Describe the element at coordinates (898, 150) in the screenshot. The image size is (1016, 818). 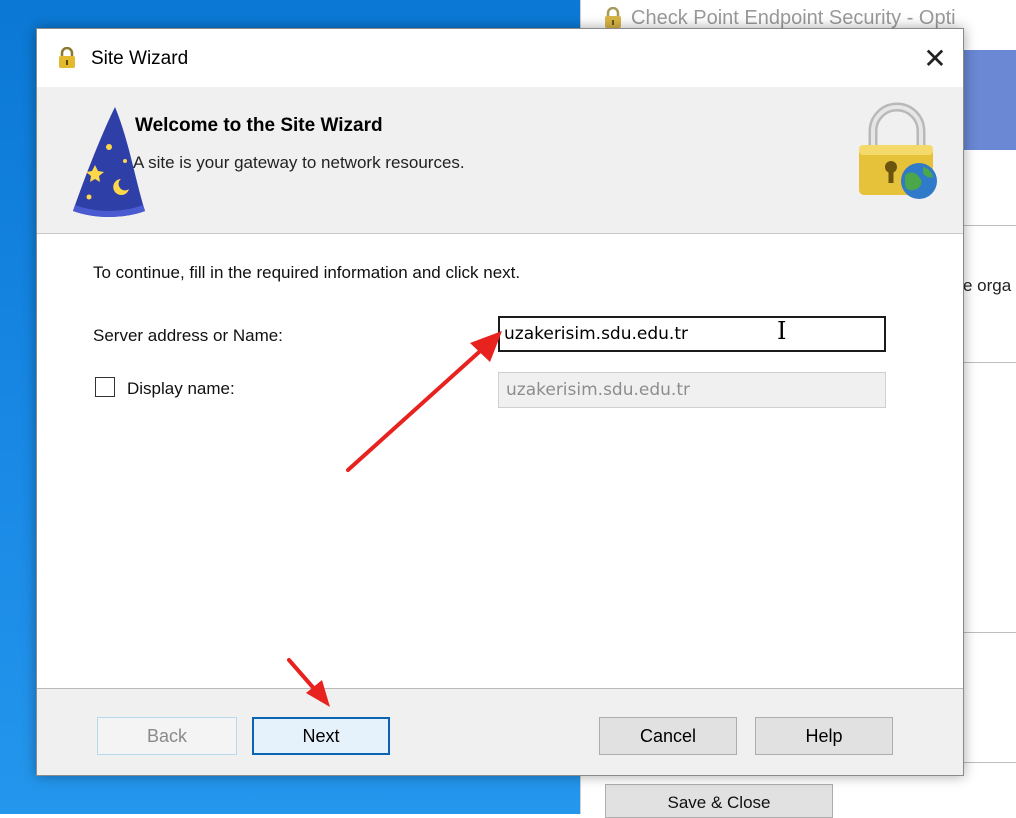
I see `padlock-globe-icon` at that location.